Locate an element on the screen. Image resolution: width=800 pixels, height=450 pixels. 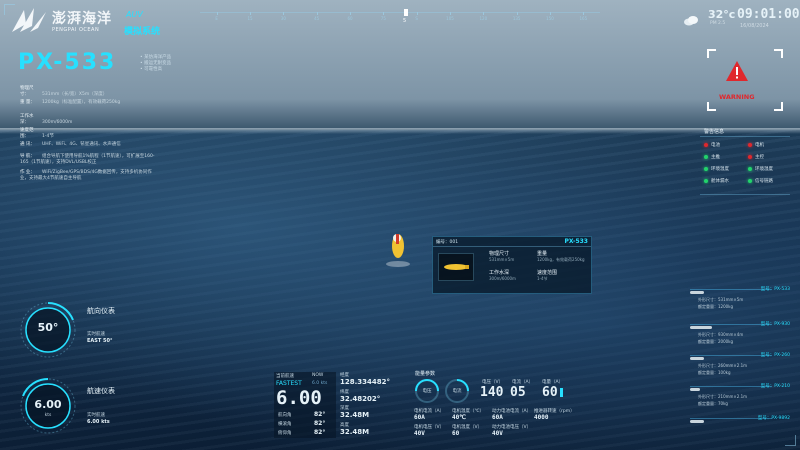
popup-model: PX-533 is located at coordinates (576, 241).